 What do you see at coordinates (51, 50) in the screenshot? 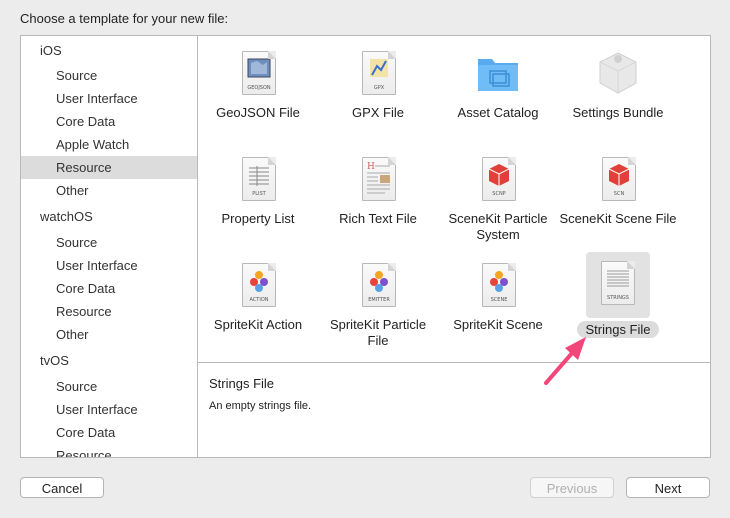
I see `platform-ios: iOS` at bounding box center [51, 50].